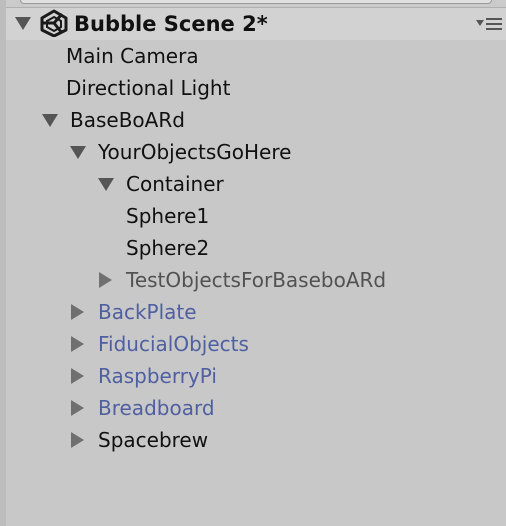 The height and width of the screenshot is (526, 506). I want to click on scene-expand-arrow-icon, so click(23, 23).